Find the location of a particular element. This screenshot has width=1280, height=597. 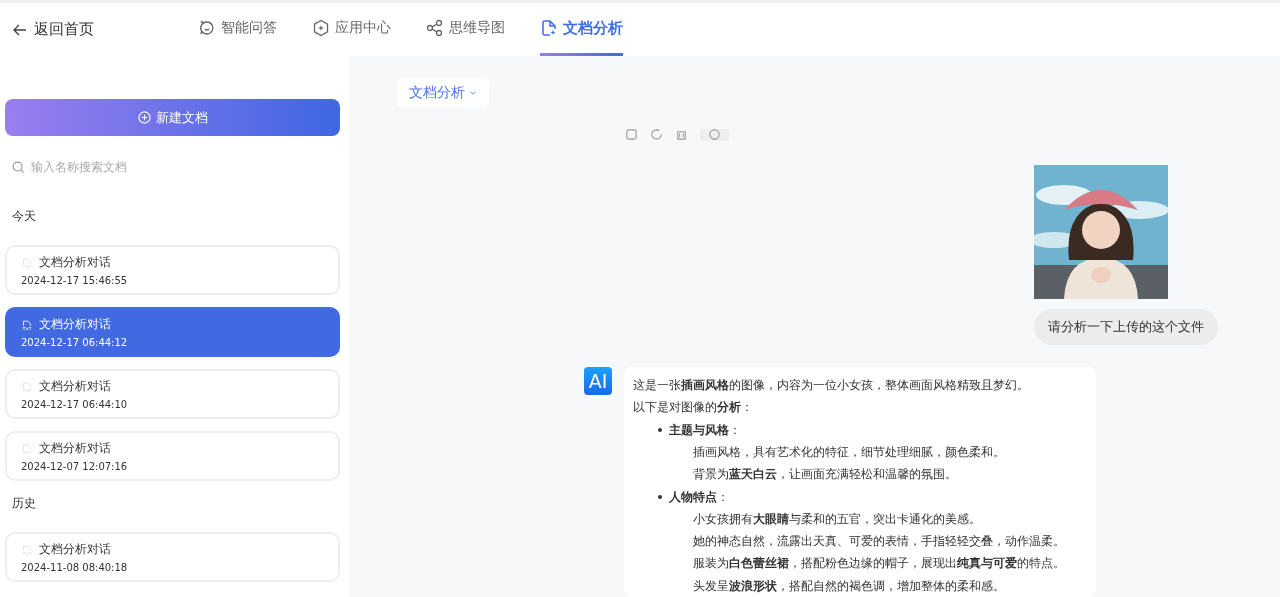

conversation-time: 2024-12-17 15:46:55 is located at coordinates (75, 280).